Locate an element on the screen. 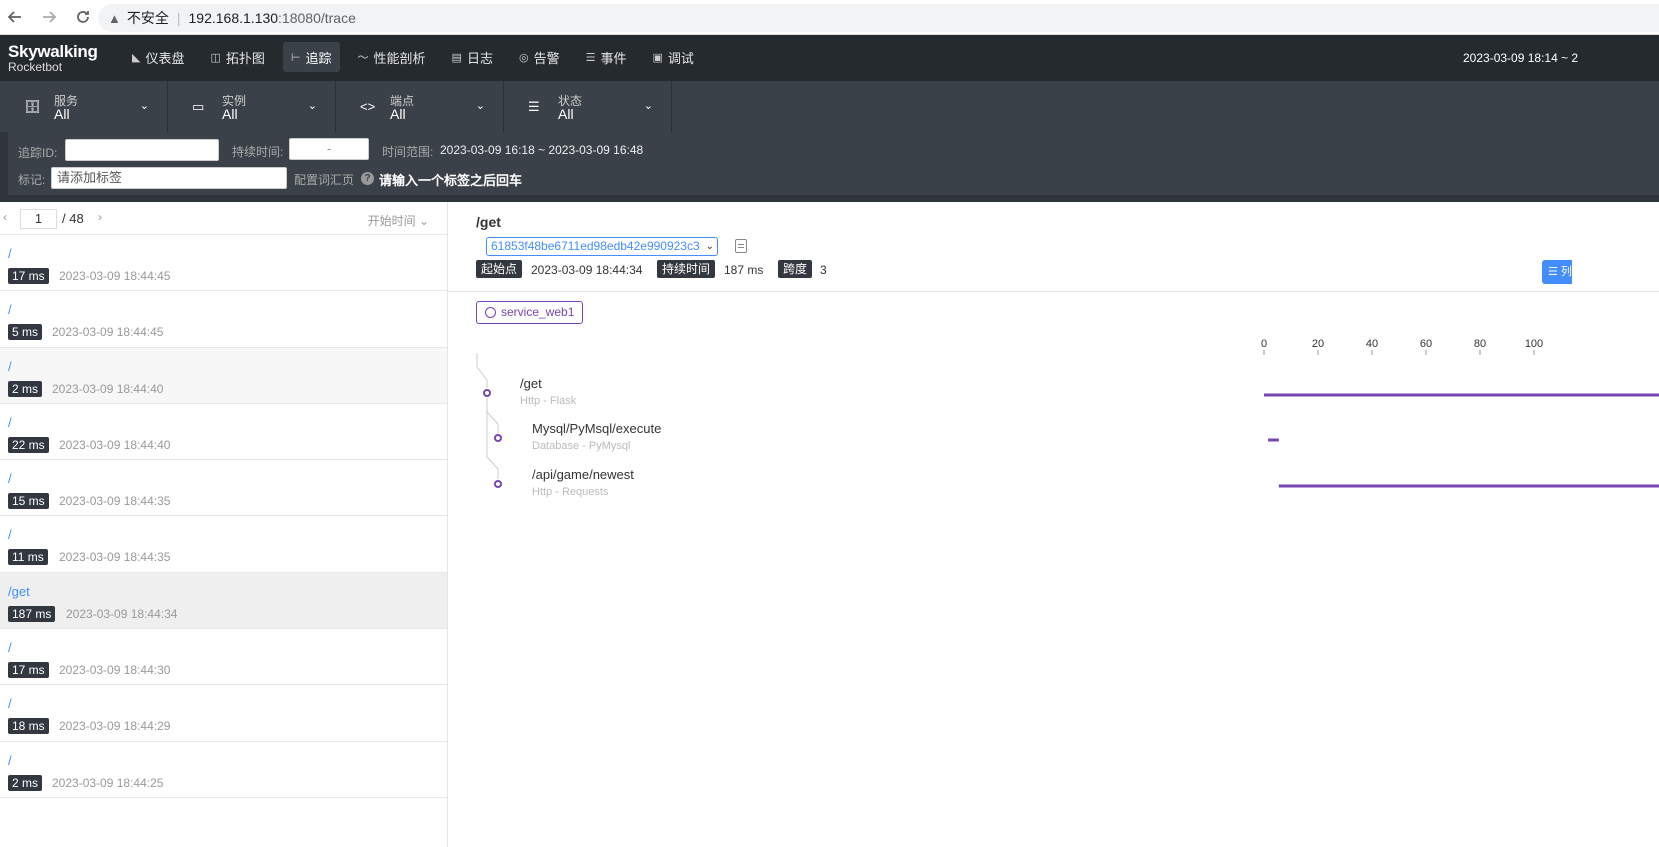 This screenshot has width=1659, height=847. span-value: 3 is located at coordinates (823, 270).